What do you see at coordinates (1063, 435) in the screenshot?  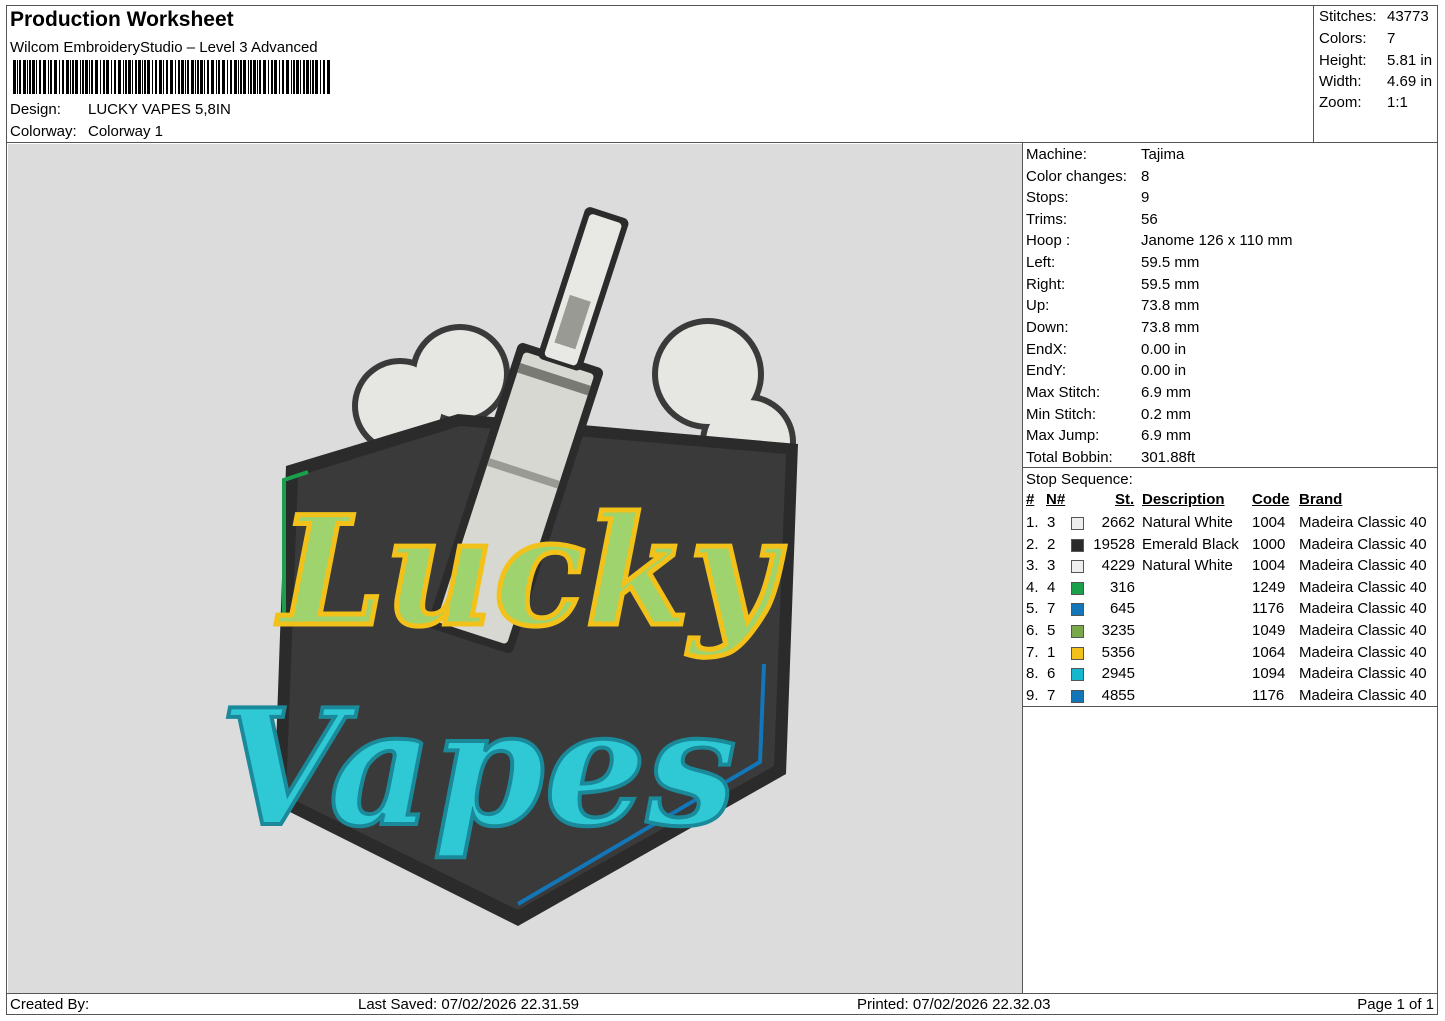 I see `machine-info-label: Max Jump:` at bounding box center [1063, 435].